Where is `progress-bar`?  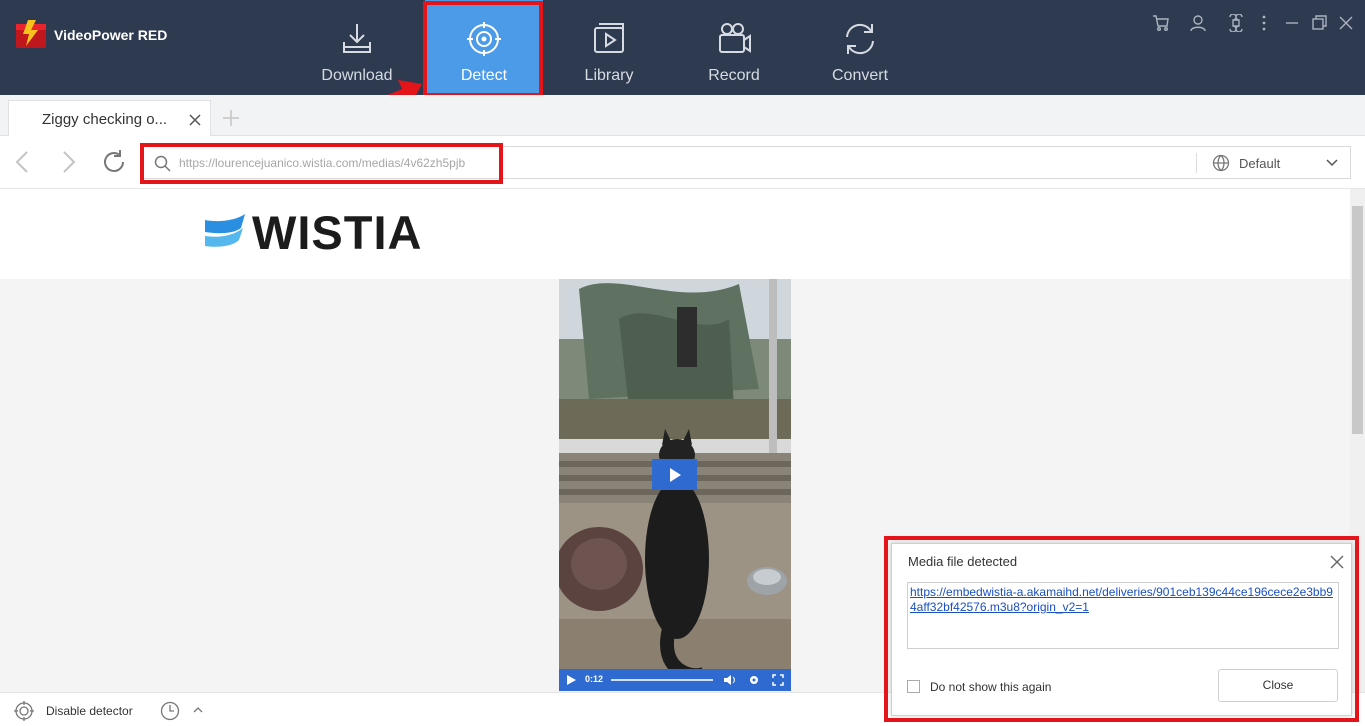
progress-bar is located at coordinates (662, 680).